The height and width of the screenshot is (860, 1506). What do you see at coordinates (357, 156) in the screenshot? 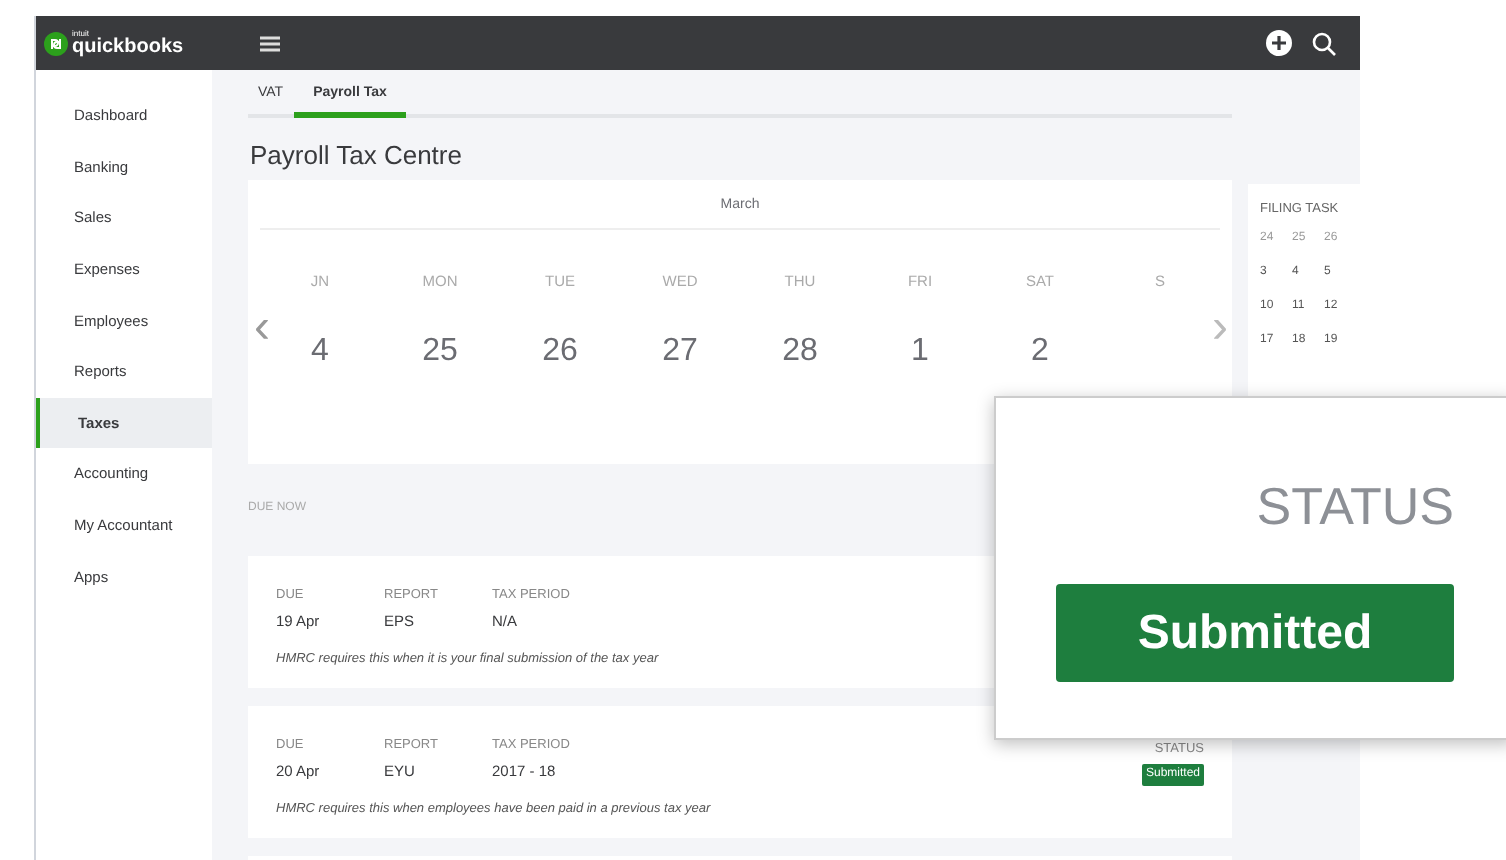
I see `page-title: Payroll Tax Centre` at bounding box center [357, 156].